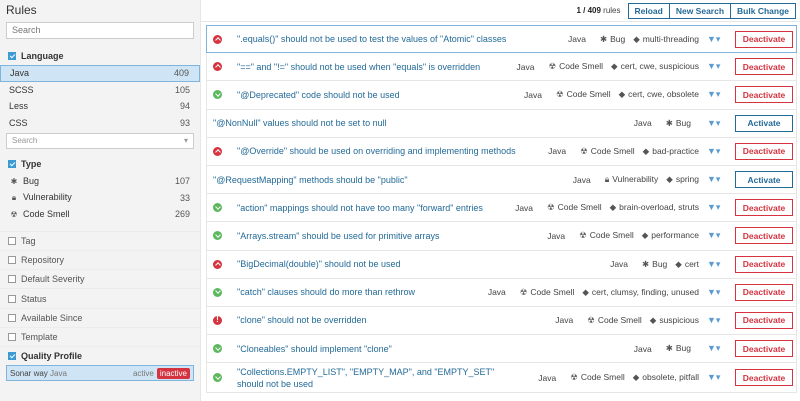  What do you see at coordinates (655, 66) in the screenshot?
I see `rule-tags: ◆ cert, cwe, suspicious` at bounding box center [655, 66].